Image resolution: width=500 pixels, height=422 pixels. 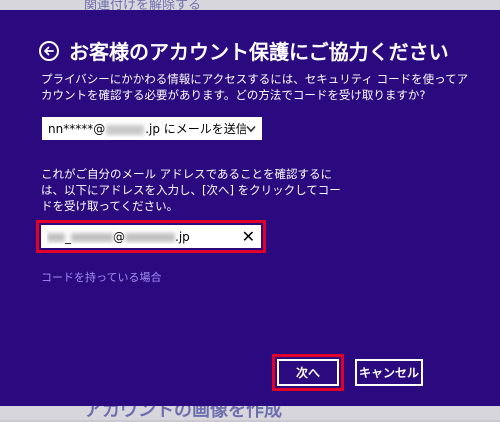 What do you see at coordinates (259, 52) in the screenshot?
I see `dialog-title: お客様のアカウント保護にご協力ください` at bounding box center [259, 52].